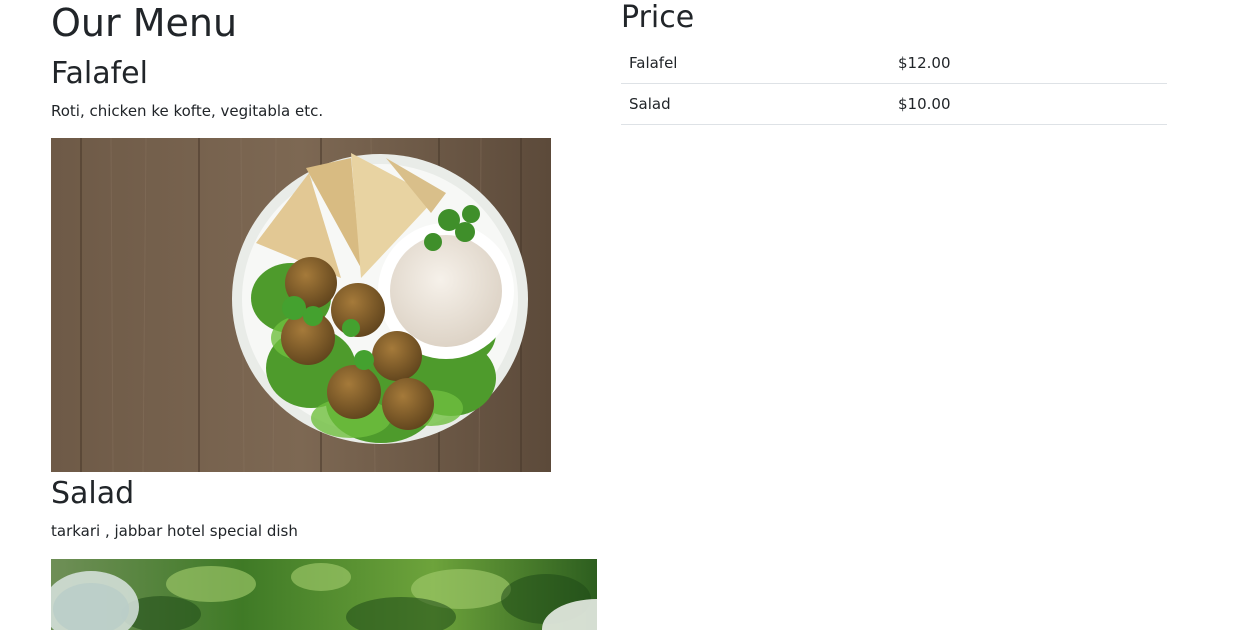 This screenshot has height=630, width=1246. I want to click on menu-item-name-salad: Salad, so click(93, 493).